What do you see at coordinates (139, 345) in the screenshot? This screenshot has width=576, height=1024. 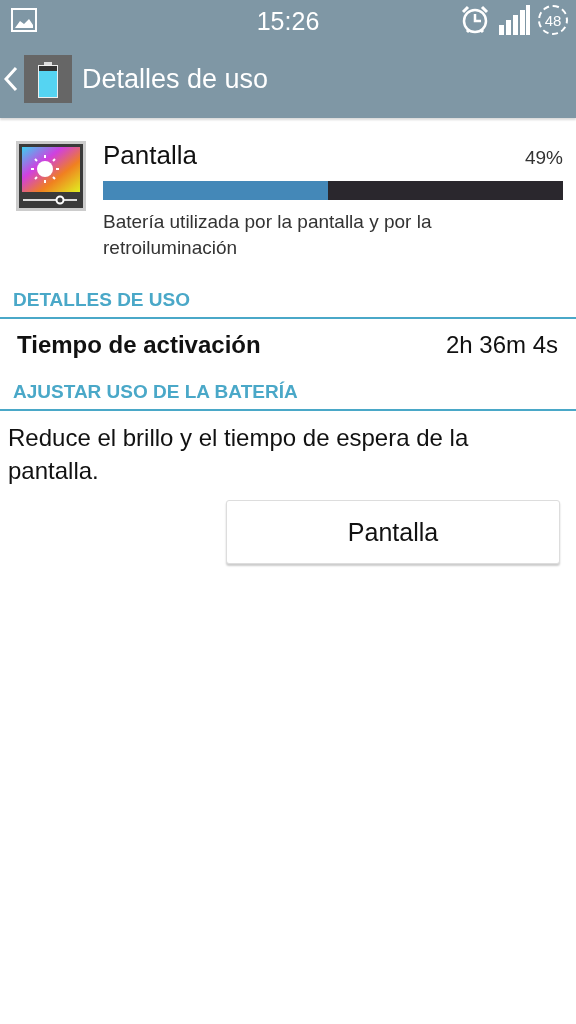 I see `row-label: Tiempo de activación` at bounding box center [139, 345].